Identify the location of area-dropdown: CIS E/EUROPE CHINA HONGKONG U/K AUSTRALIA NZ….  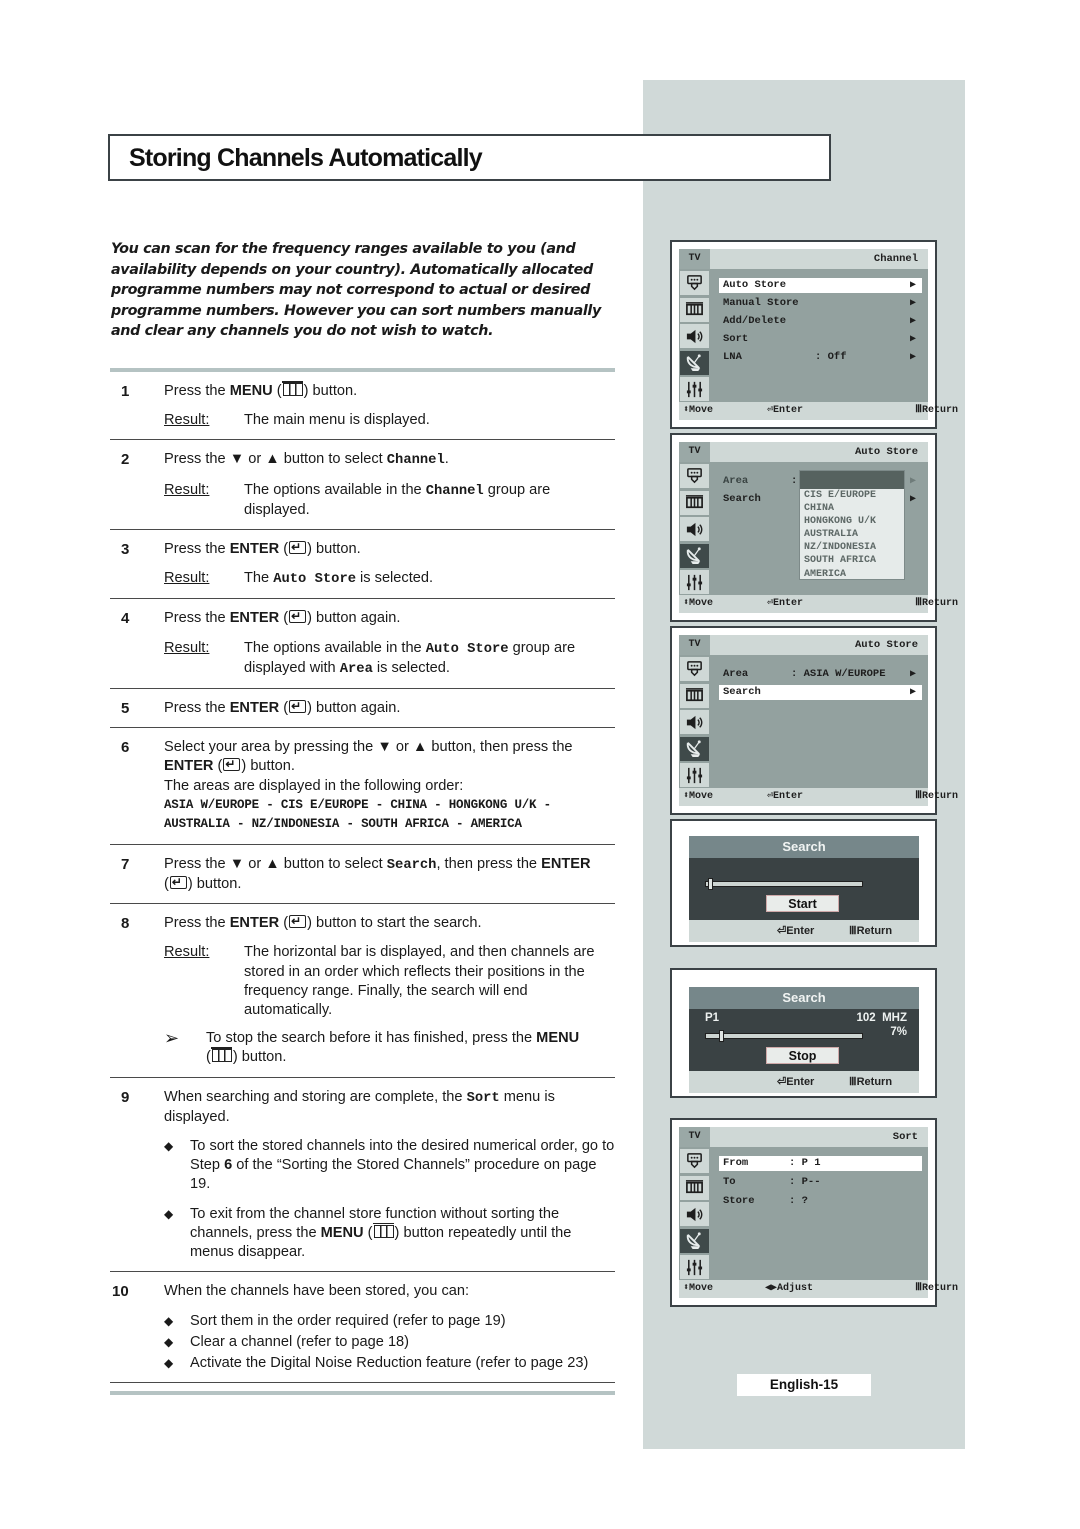
(852, 525).